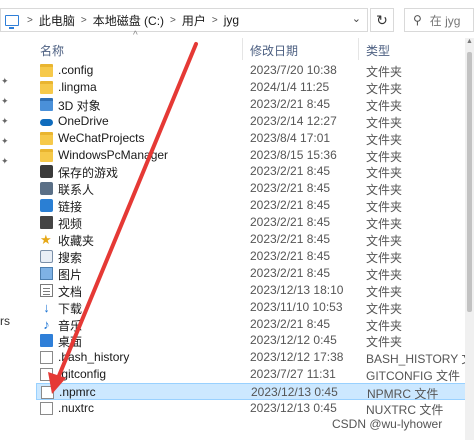  I want to click on breadcrumb-local-disk: 本地磁盘 (C:), so click(128, 20).